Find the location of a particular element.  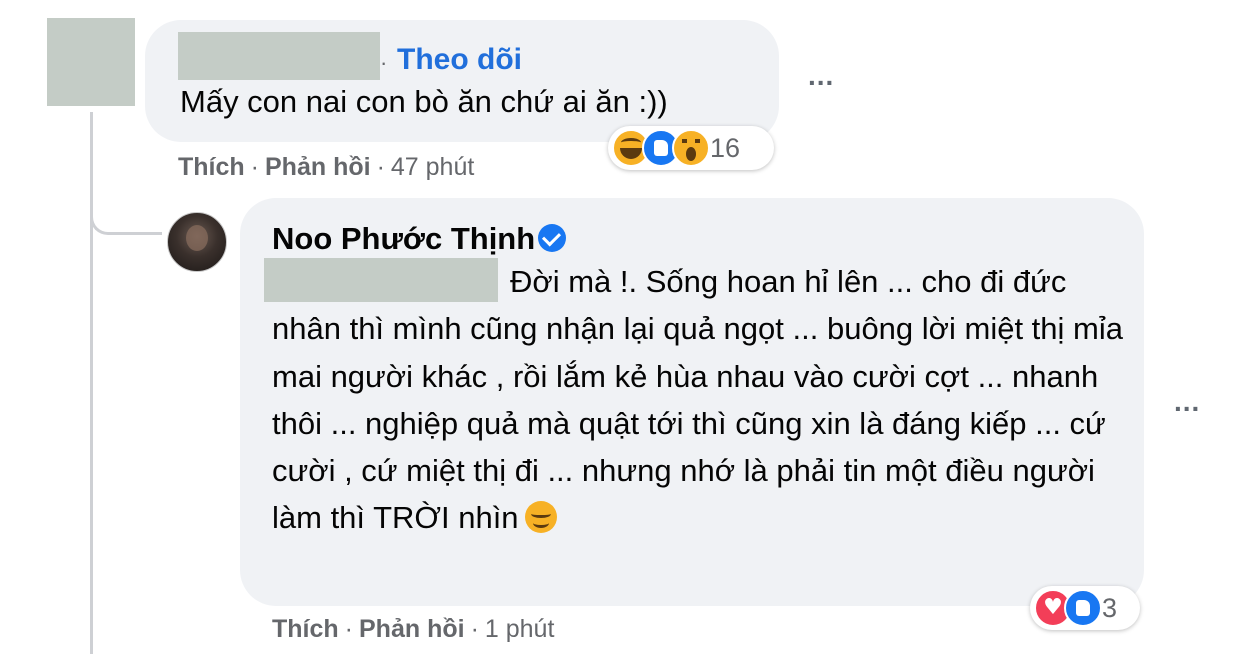

verified-badge-icon is located at coordinates (552, 238).